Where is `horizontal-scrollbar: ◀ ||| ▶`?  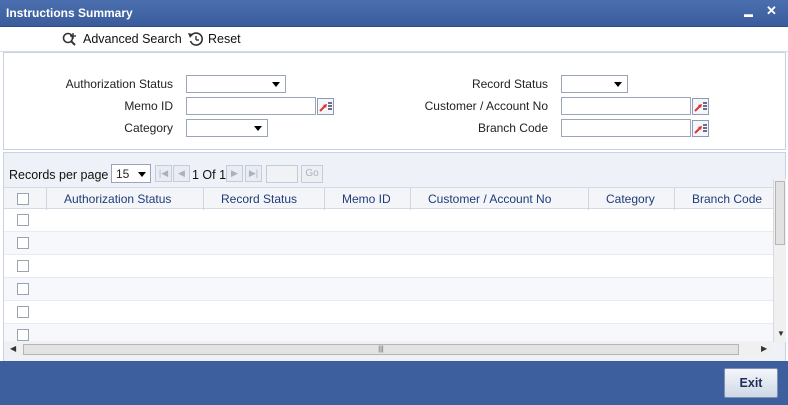 horizontal-scrollbar: ◀ ||| ▶ is located at coordinates (389, 349).